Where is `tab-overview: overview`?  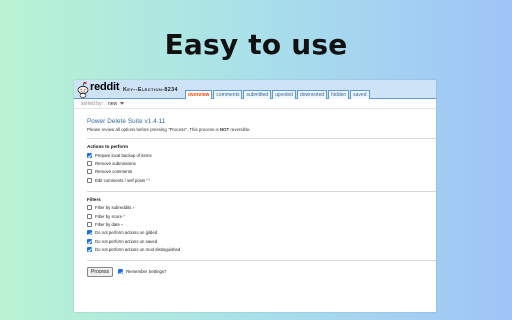
tab-overview: overview is located at coordinates (199, 94).